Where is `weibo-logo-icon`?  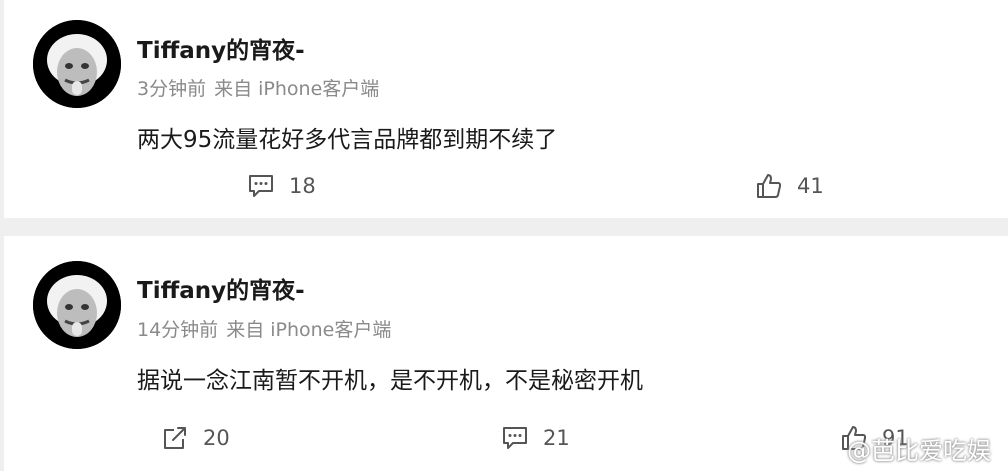 weibo-logo-icon is located at coordinates (829, 449).